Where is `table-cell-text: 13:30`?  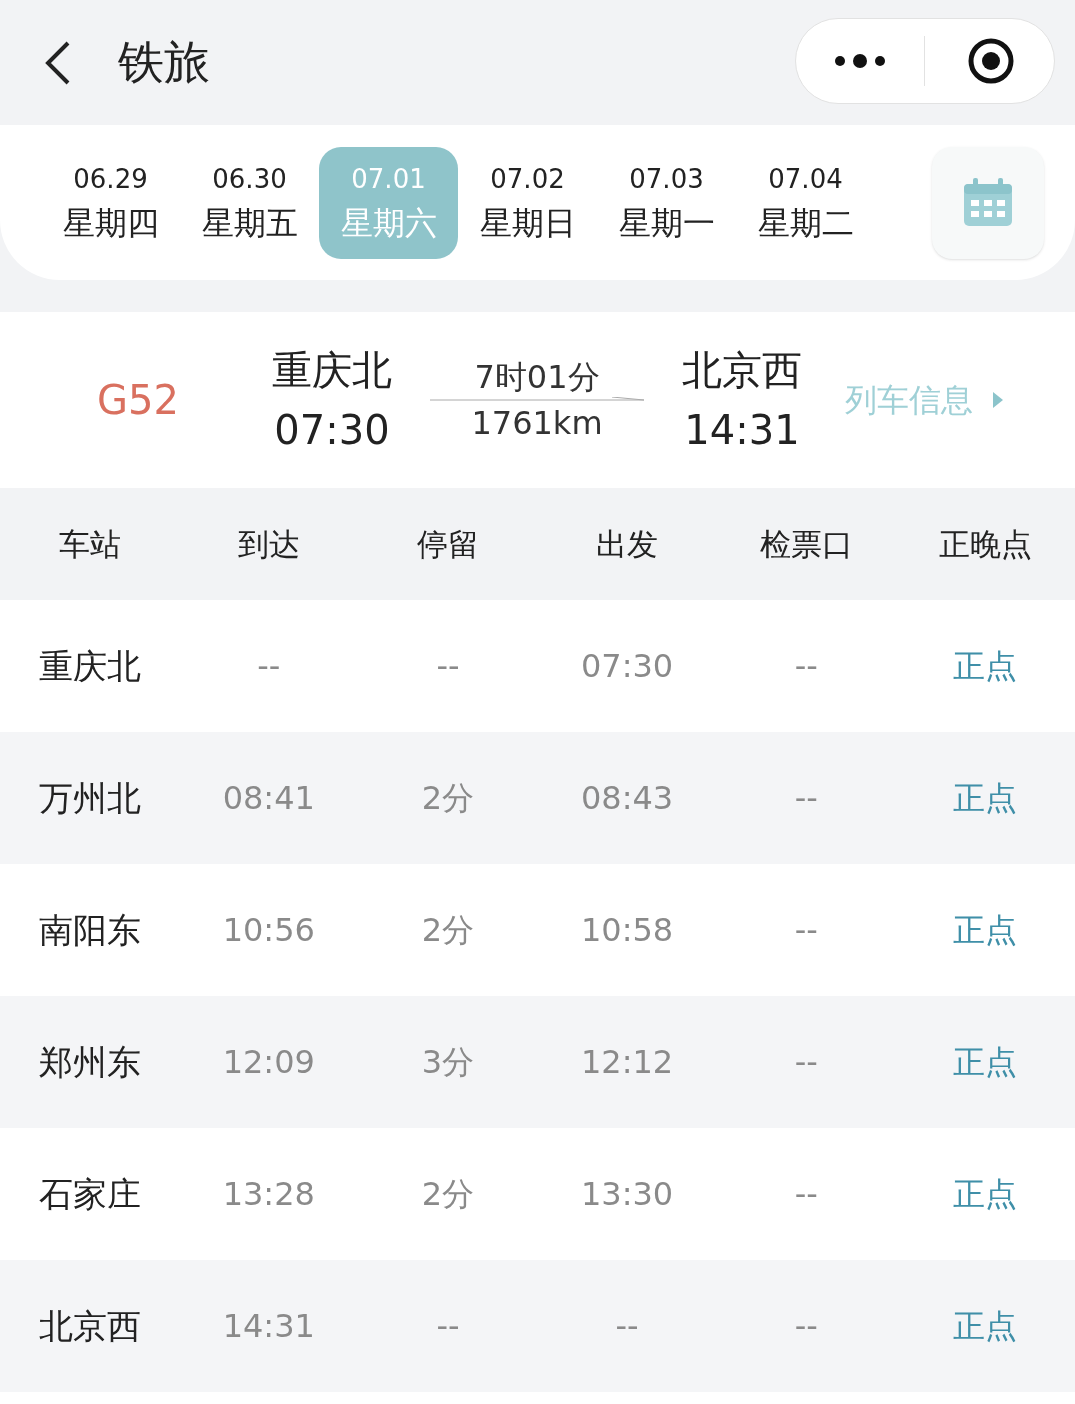 table-cell-text: 13:30 is located at coordinates (627, 1194).